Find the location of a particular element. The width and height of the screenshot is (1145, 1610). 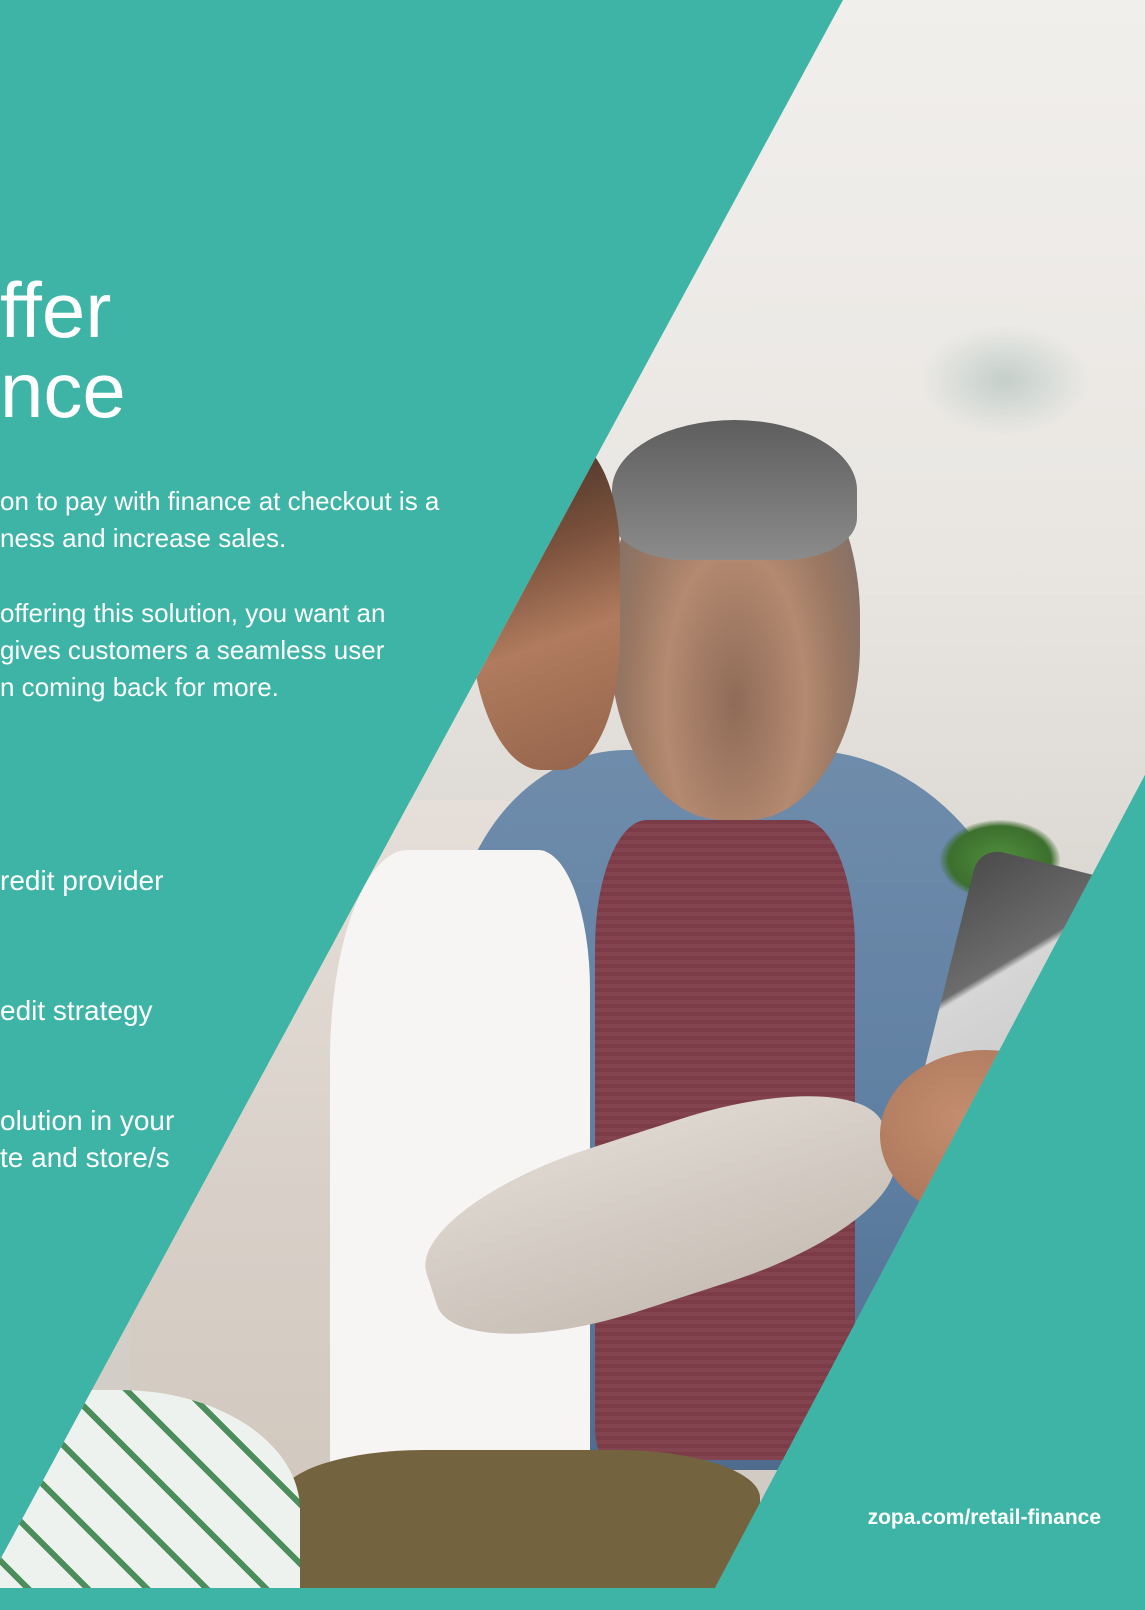

woman-face-shape is located at coordinates (545, 605).